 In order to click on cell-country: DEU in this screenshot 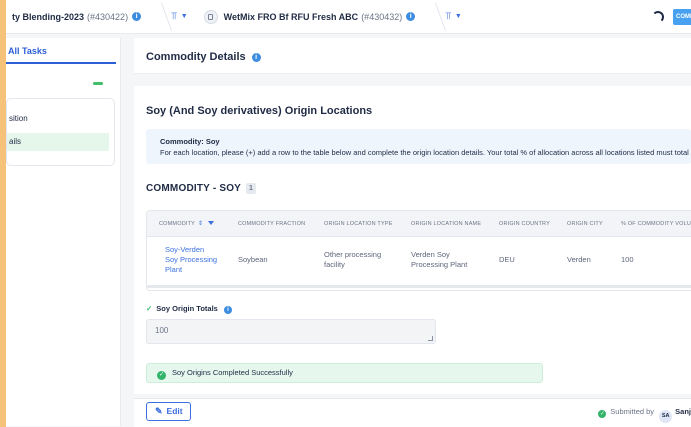, I will do `click(507, 259)`.